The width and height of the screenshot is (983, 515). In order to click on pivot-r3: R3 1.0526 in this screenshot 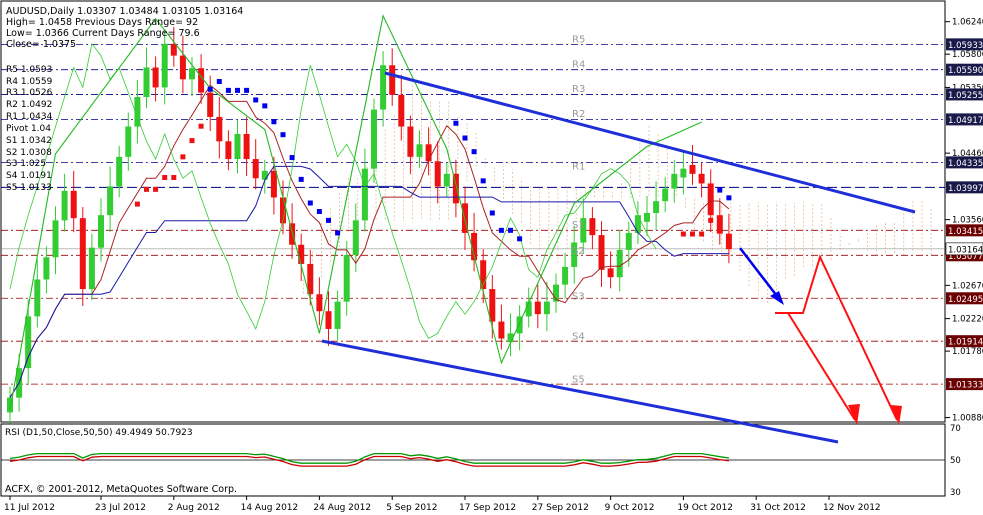, I will do `click(29, 93)`.